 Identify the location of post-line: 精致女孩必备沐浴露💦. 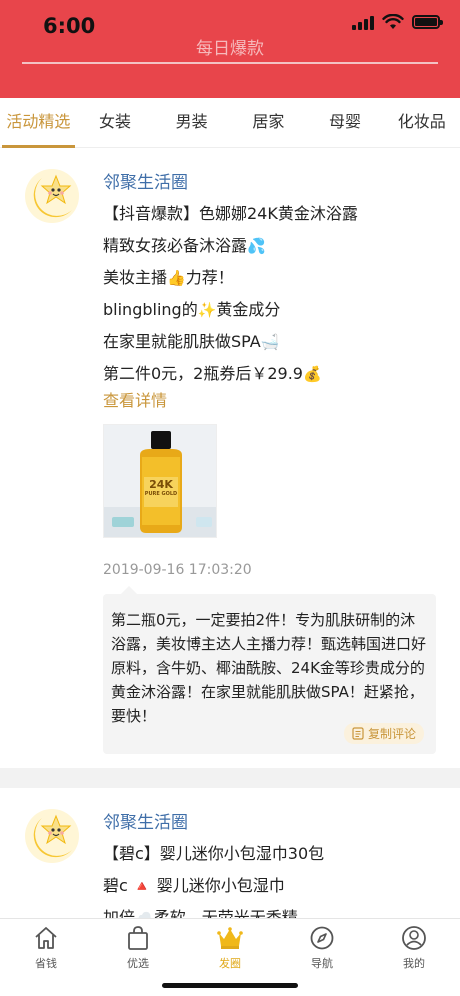
(184, 245).